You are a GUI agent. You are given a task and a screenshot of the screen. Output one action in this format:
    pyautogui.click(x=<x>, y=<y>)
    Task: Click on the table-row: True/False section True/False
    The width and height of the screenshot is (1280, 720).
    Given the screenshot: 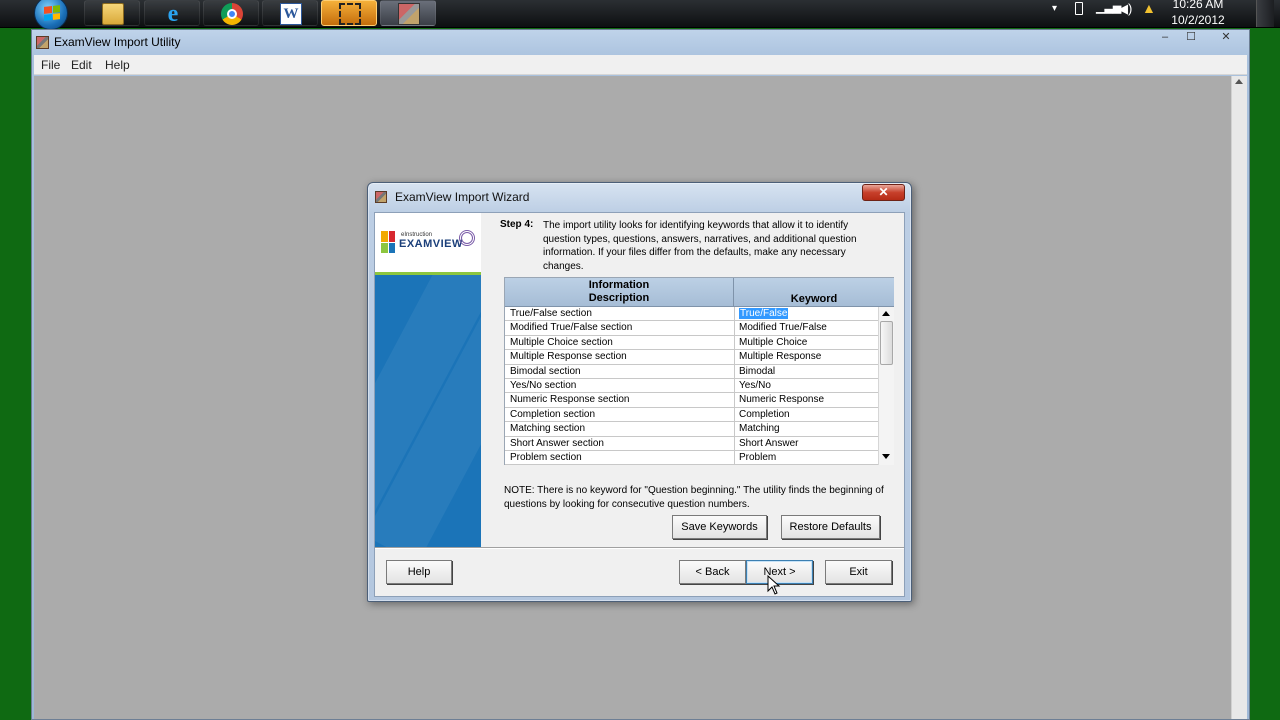 What is the action you would take?
    pyautogui.click(x=691, y=314)
    